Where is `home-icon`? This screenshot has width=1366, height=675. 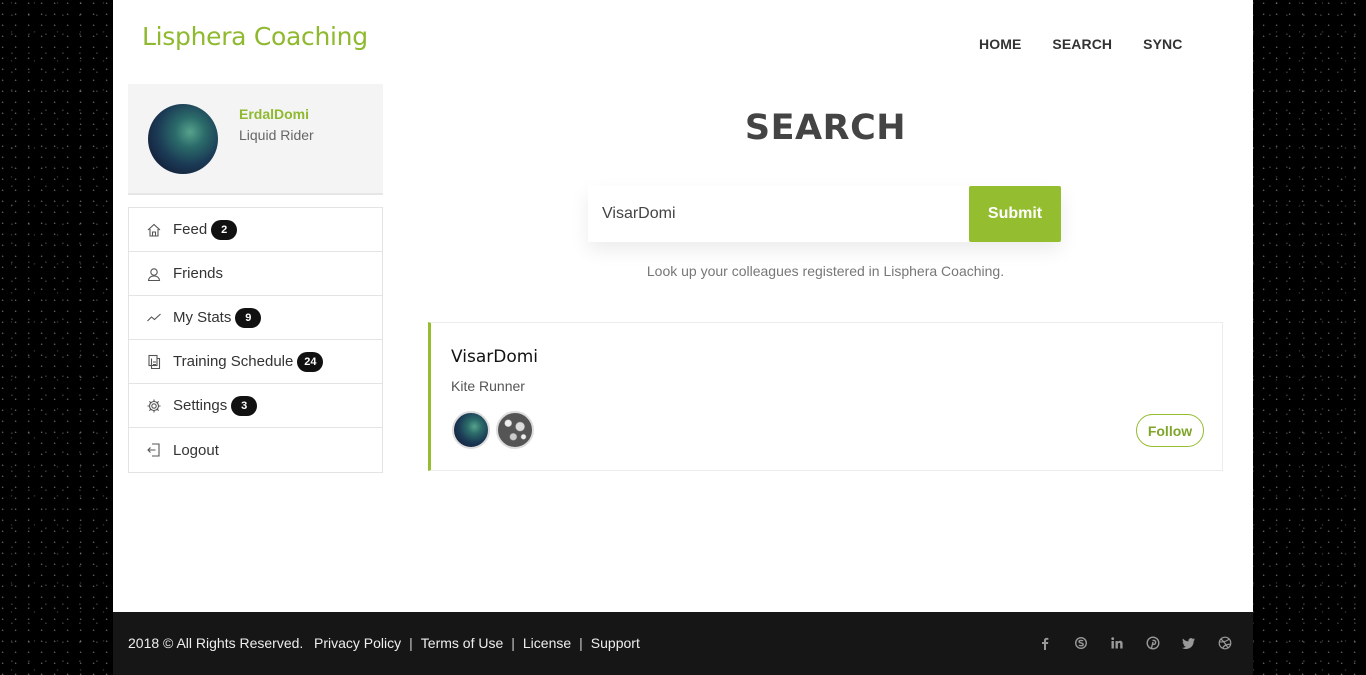
home-icon is located at coordinates (154, 230).